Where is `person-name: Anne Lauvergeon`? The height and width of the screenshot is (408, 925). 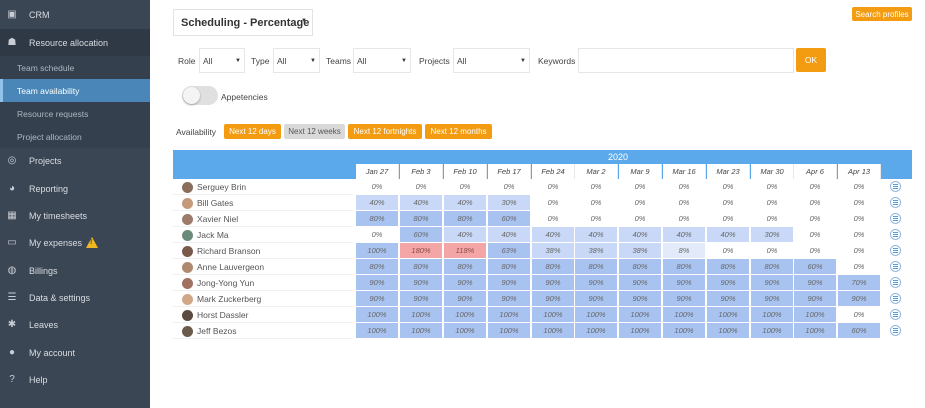 person-name: Anne Lauvergeon is located at coordinates (223, 267).